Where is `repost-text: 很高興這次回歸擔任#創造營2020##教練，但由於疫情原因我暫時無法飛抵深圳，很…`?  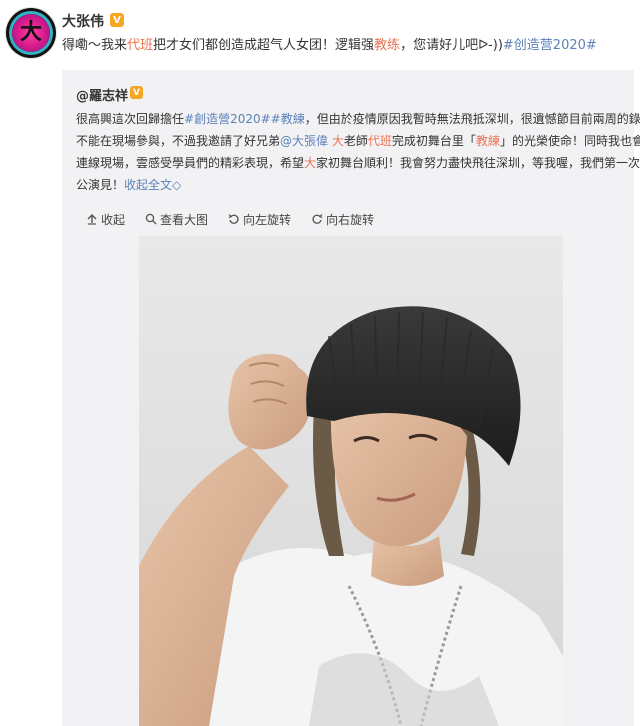
repost-text: 很高興這次回歸擔任#創造營2020##教練，但由於疫情原因我暫時無法飛抵深圳，很… is located at coordinates (358, 152).